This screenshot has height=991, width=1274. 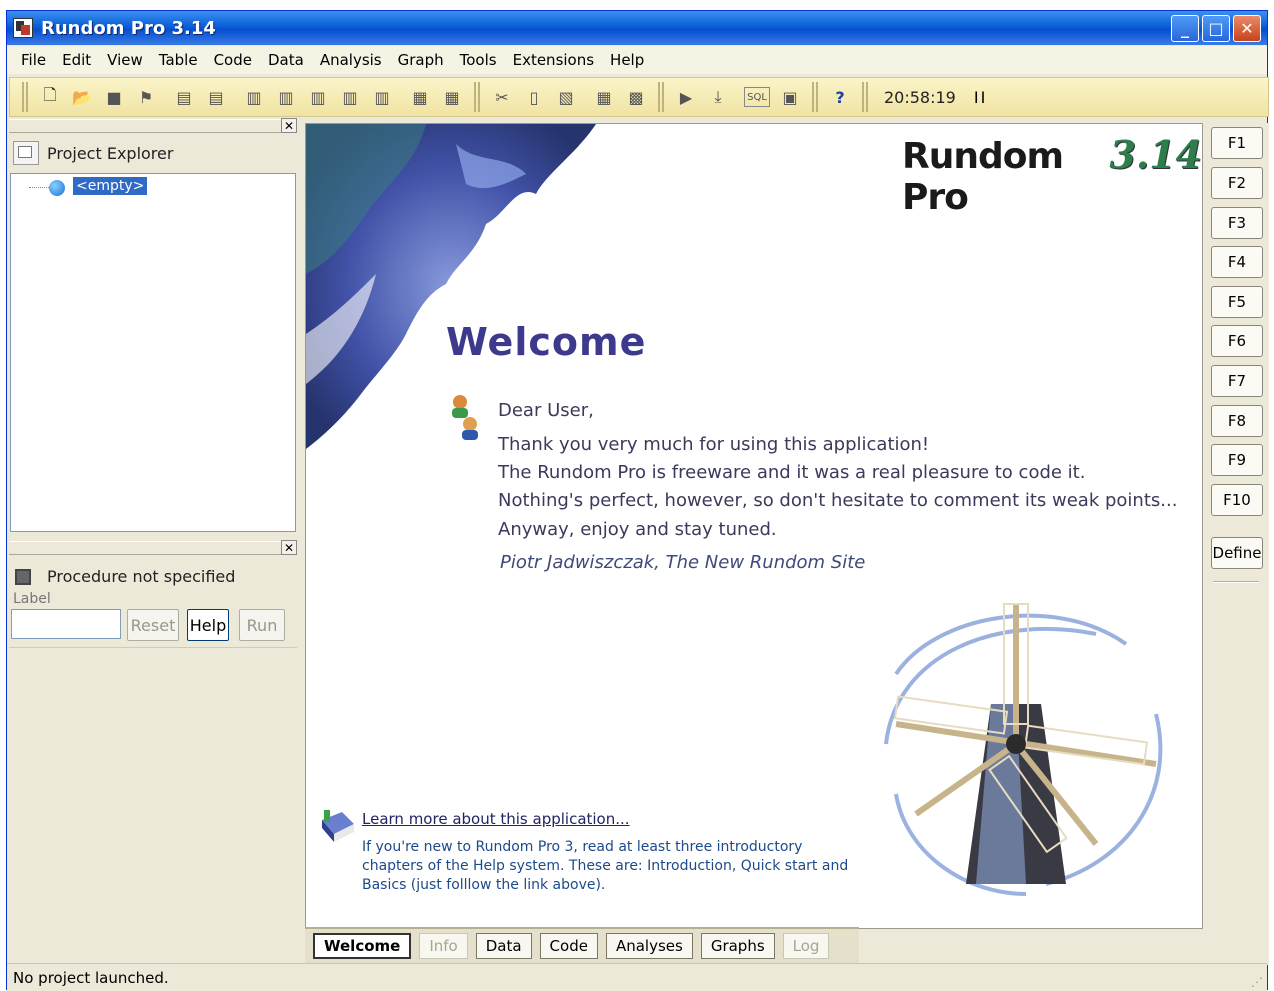 What do you see at coordinates (351, 60) in the screenshot?
I see `menu-analysis: Analysis` at bounding box center [351, 60].